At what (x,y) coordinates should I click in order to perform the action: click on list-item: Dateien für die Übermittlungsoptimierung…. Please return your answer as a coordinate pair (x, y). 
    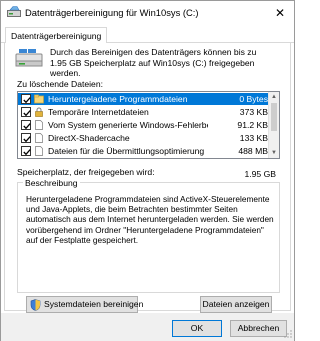
    Looking at the image, I should click on (144, 151).